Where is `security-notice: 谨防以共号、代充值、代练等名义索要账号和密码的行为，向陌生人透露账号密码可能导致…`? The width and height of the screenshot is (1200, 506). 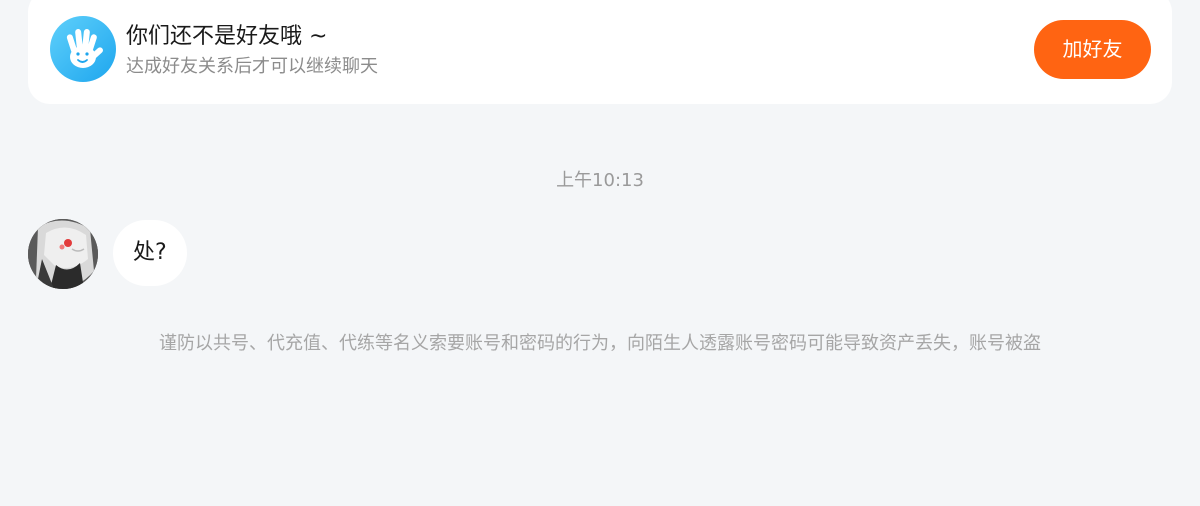
security-notice: 谨防以共号、代充值、代练等名义索要账号和密码的行为，向陌生人透露账号密码可能导致… is located at coordinates (600, 343).